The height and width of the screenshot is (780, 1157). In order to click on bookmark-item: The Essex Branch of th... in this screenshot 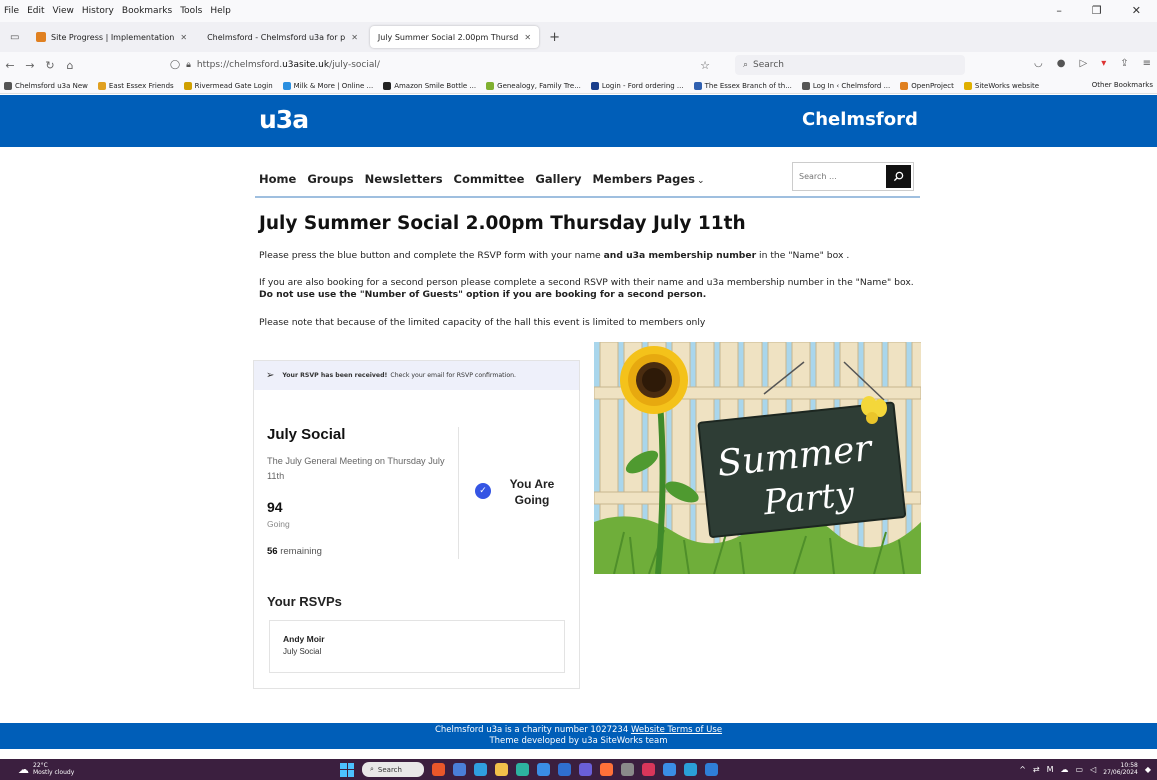, I will do `click(742, 85)`.